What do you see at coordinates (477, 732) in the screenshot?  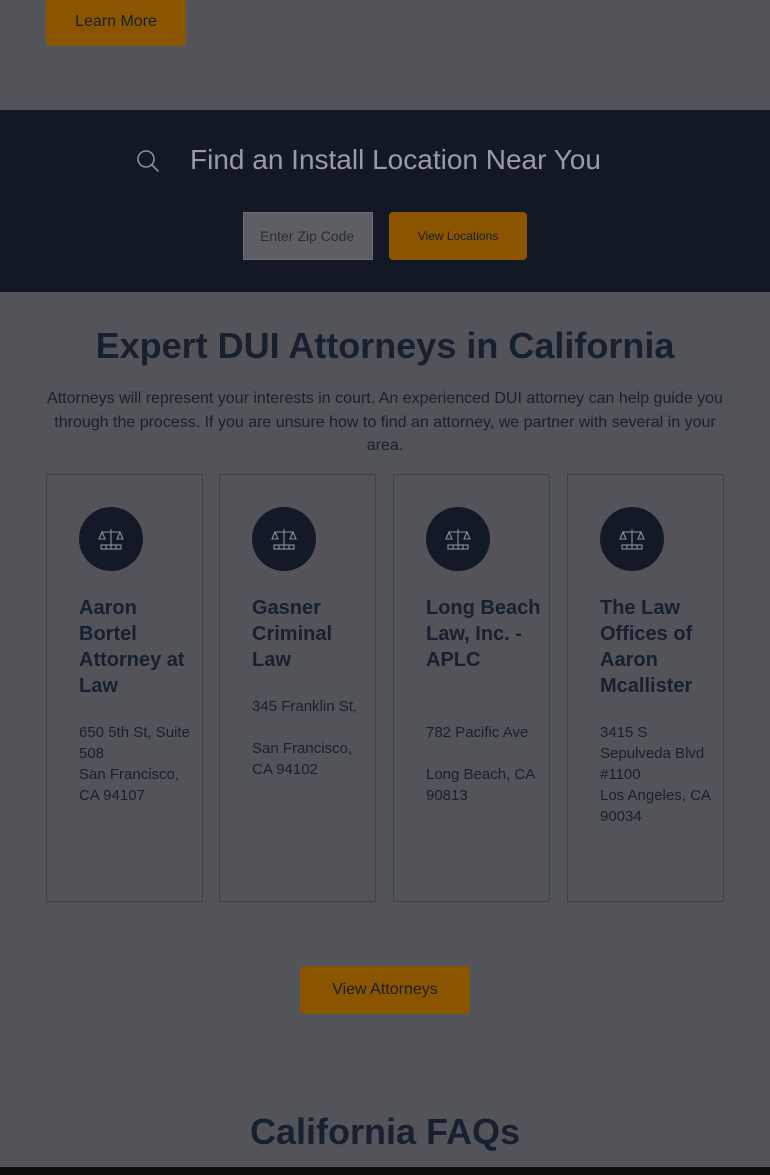 I see `attorney-address-line1: 782 Pacific Ave` at bounding box center [477, 732].